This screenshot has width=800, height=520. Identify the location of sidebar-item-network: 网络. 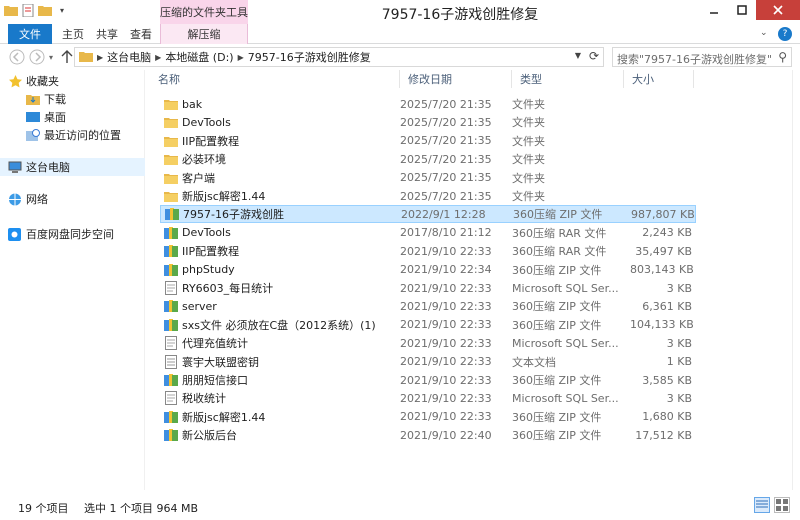
(80, 199).